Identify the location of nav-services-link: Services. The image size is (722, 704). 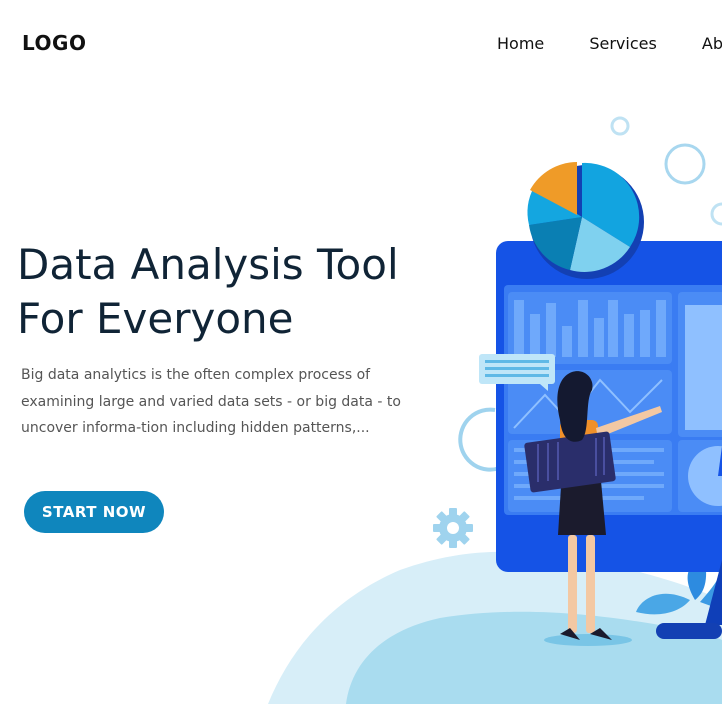
(622, 43).